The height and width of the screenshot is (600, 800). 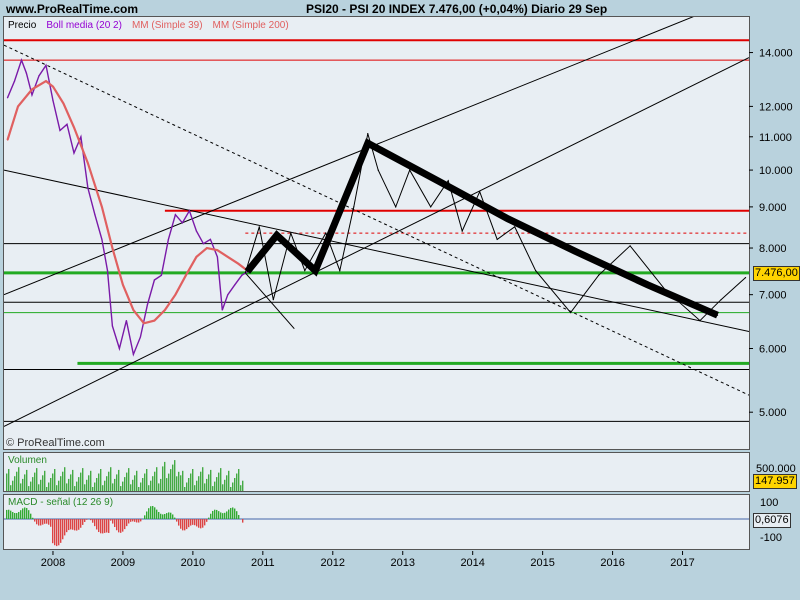 What do you see at coordinates (776, 171) in the screenshot?
I see `y-tick-label-3: 10.000` at bounding box center [776, 171].